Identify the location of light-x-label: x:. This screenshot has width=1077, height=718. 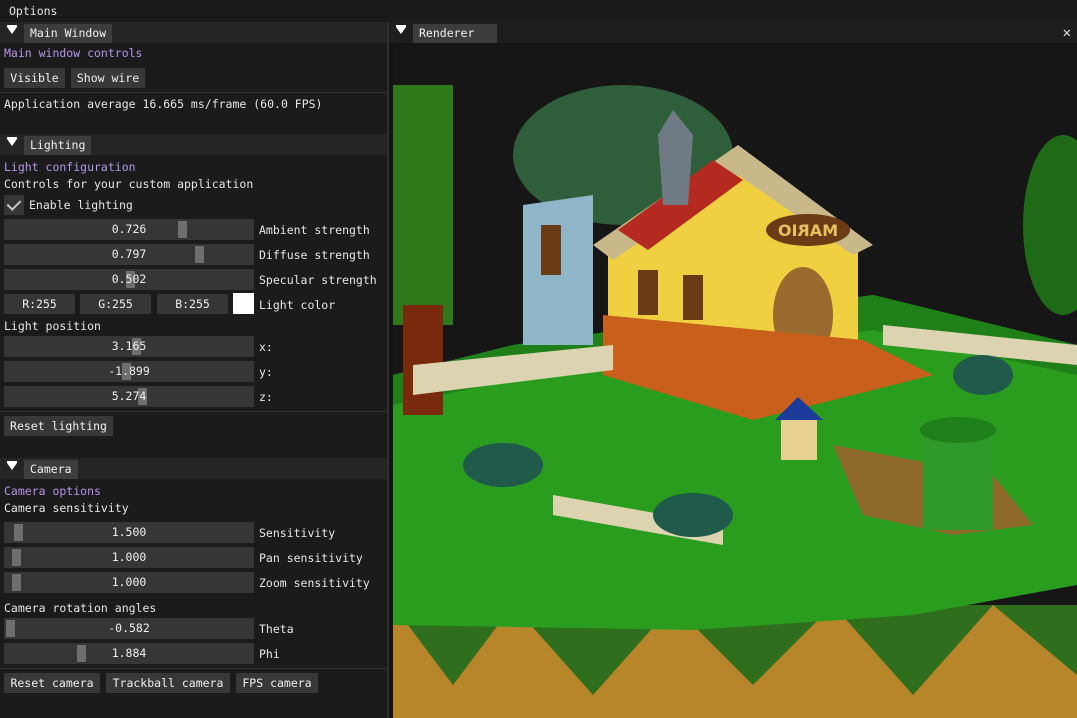
(266, 347).